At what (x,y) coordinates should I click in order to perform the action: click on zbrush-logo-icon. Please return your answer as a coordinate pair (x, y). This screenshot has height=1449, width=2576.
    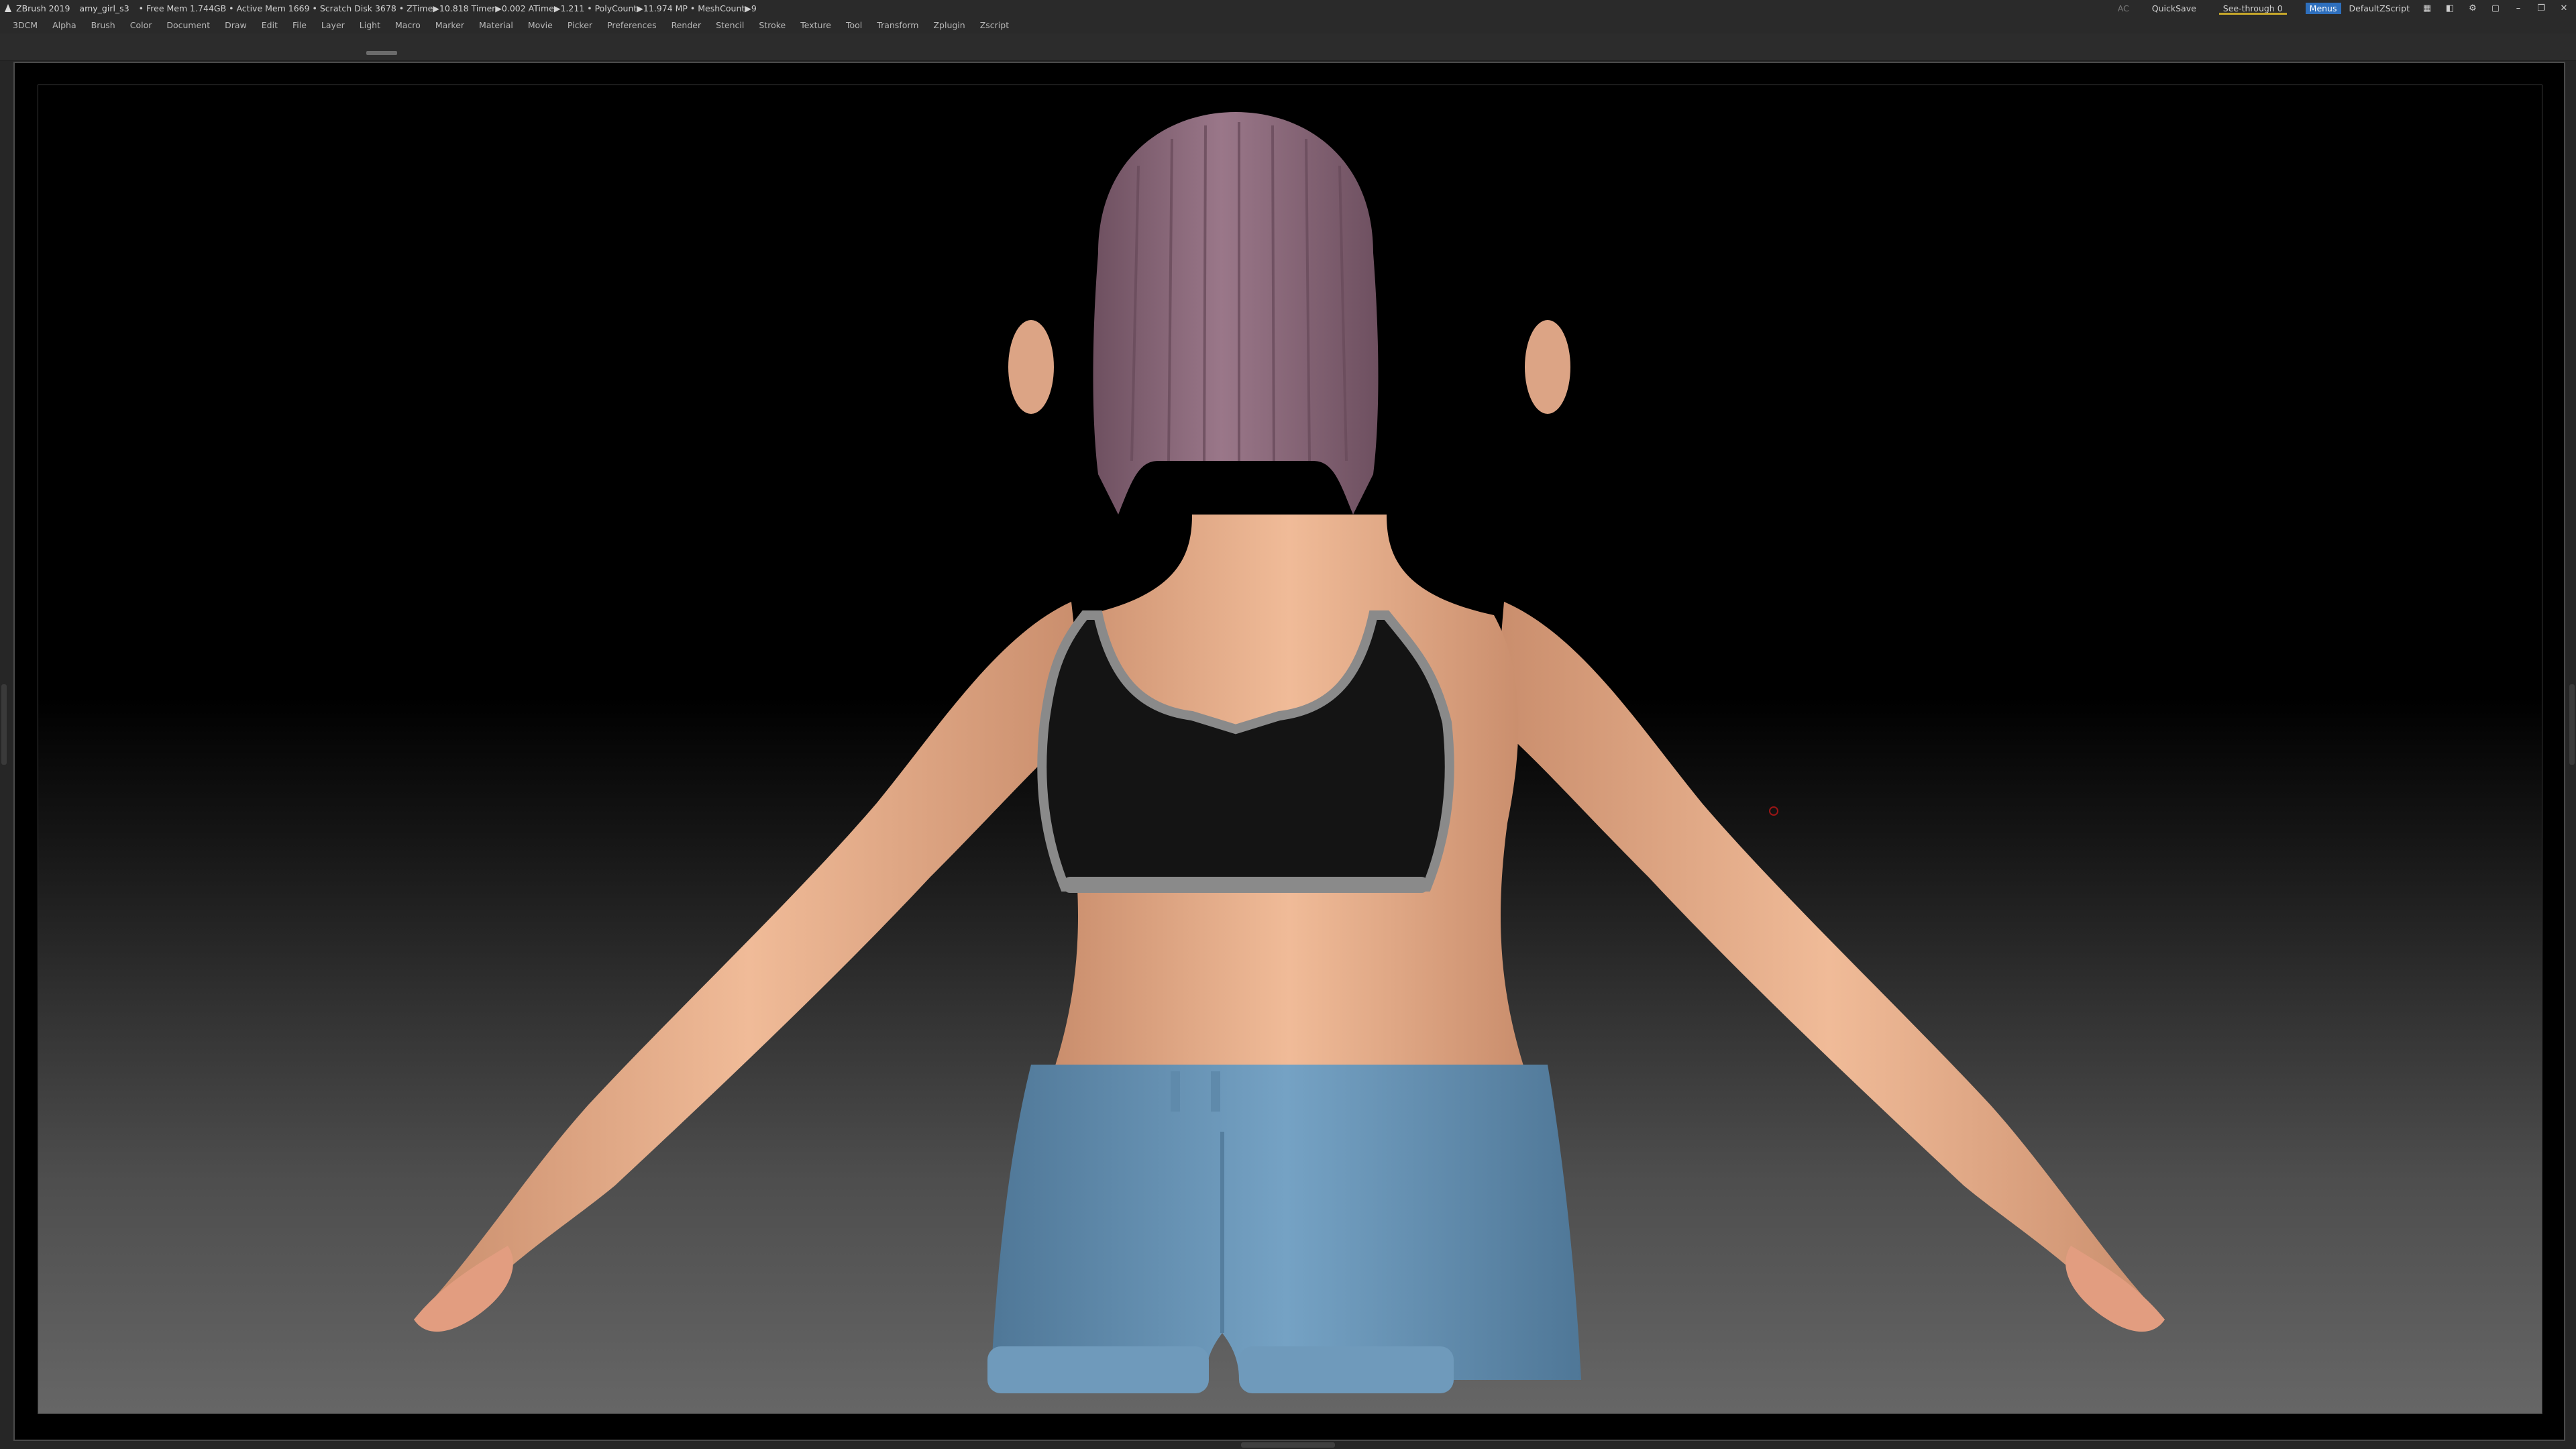
    Looking at the image, I should click on (8, 8).